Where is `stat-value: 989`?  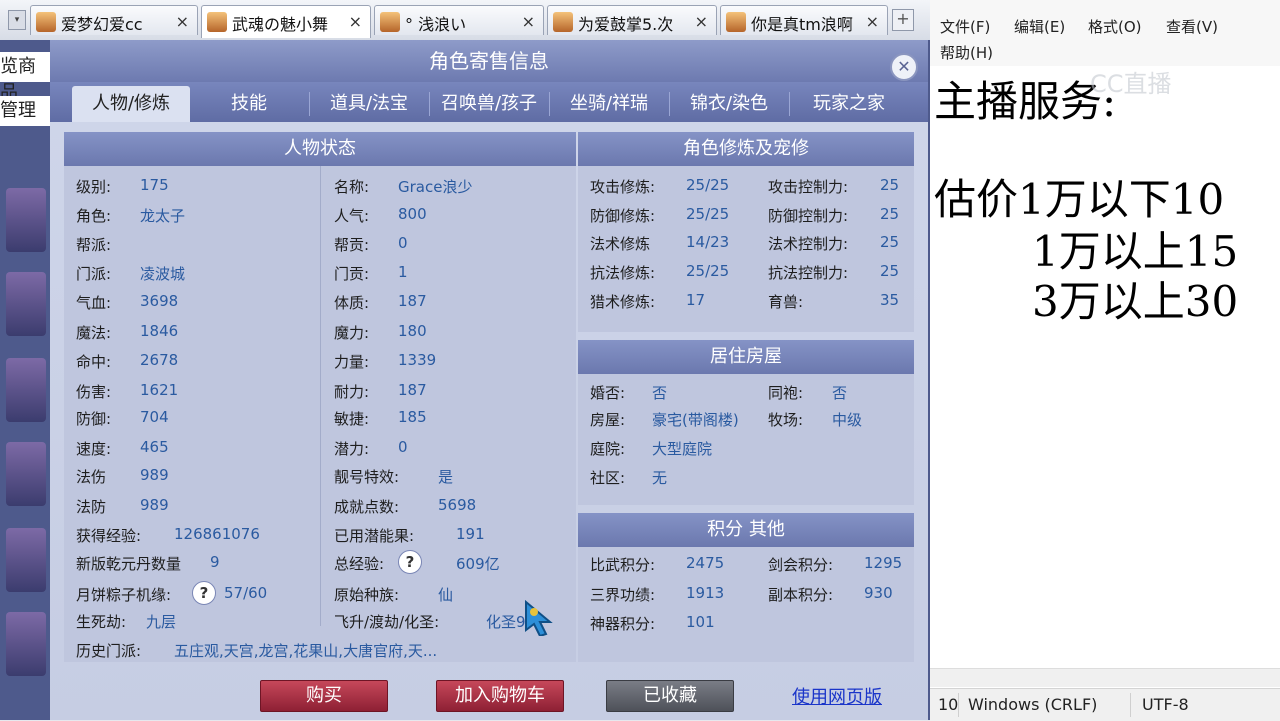
stat-value: 989 is located at coordinates (154, 505).